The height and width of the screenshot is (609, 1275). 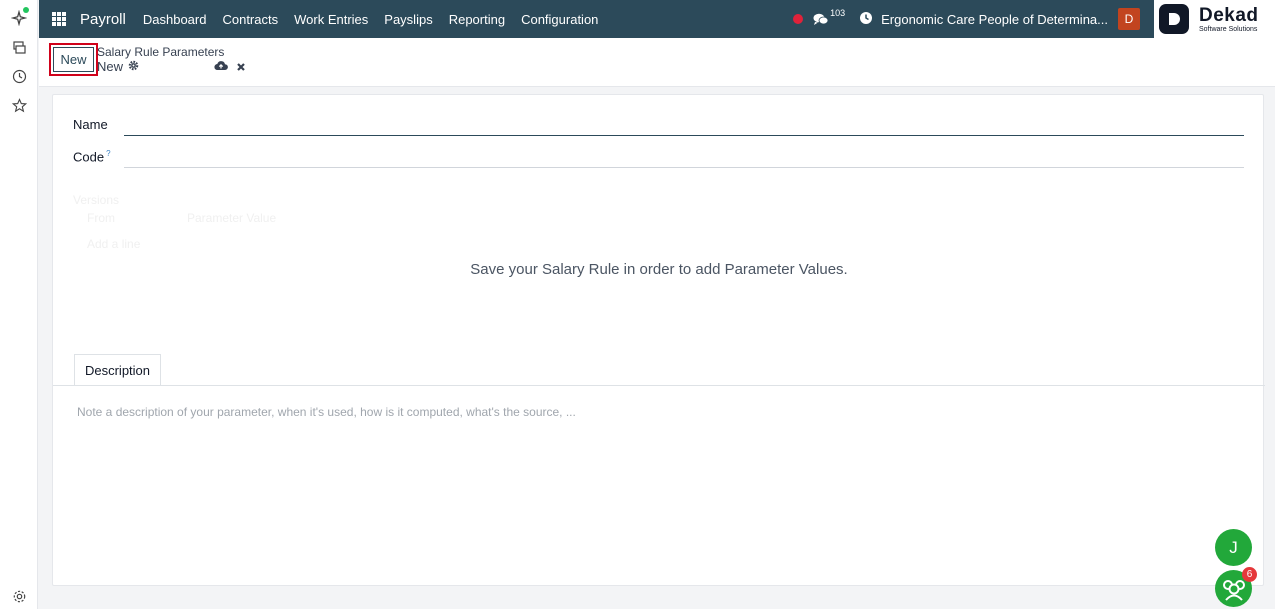 What do you see at coordinates (657, 62) in the screenshot?
I see `control-panel: New Salary Rule Parameters New` at bounding box center [657, 62].